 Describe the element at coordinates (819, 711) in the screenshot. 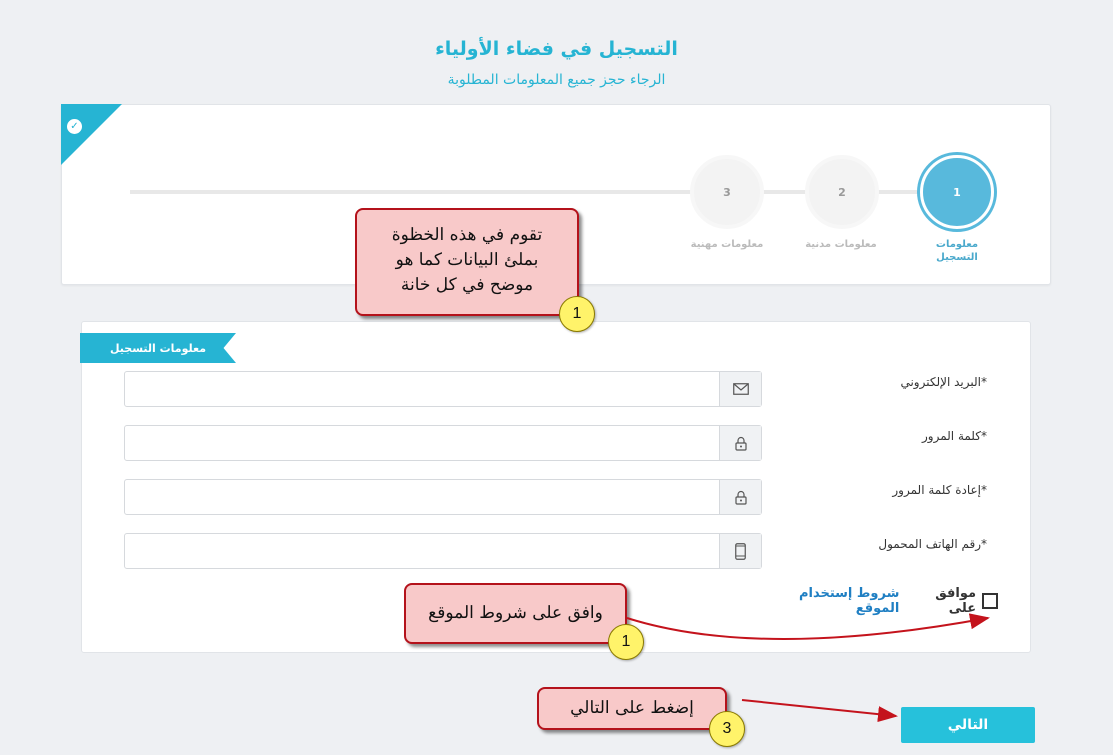

I see `next-arrow` at that location.